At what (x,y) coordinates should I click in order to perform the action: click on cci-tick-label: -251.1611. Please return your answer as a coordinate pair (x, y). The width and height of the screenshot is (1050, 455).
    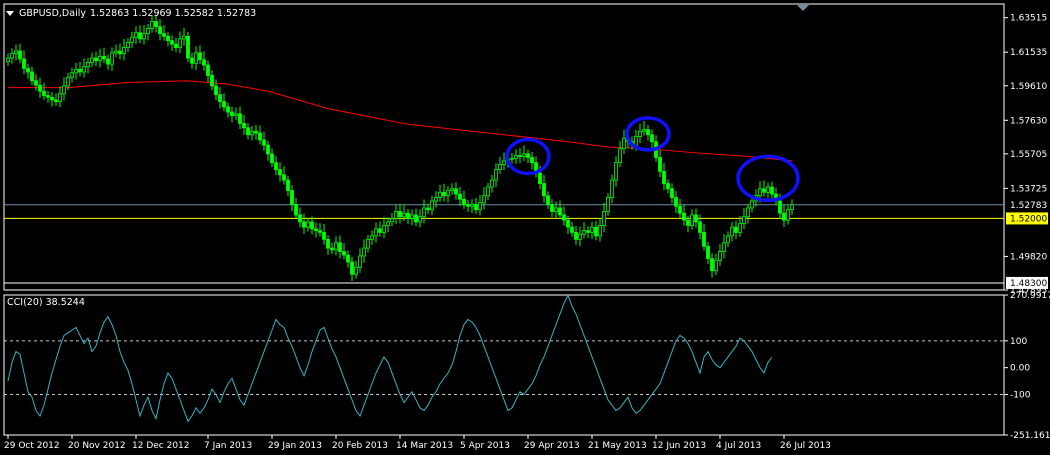
    Looking at the image, I should click on (1030, 436).